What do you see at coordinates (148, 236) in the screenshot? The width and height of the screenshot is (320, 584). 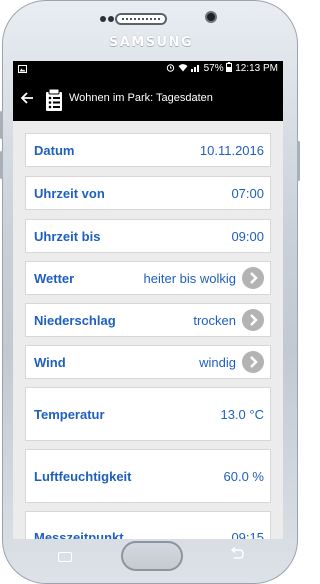 I see `row-uhrzeit-bis: Uhrzeit bis 09:00` at bounding box center [148, 236].